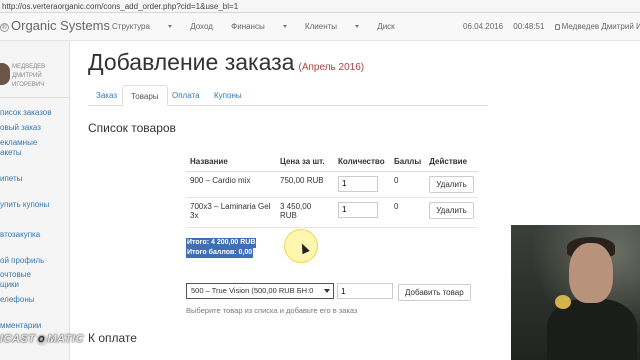  What do you see at coordinates (434, 292) in the screenshot?
I see `add-product-button: Добавить товар` at bounding box center [434, 292].